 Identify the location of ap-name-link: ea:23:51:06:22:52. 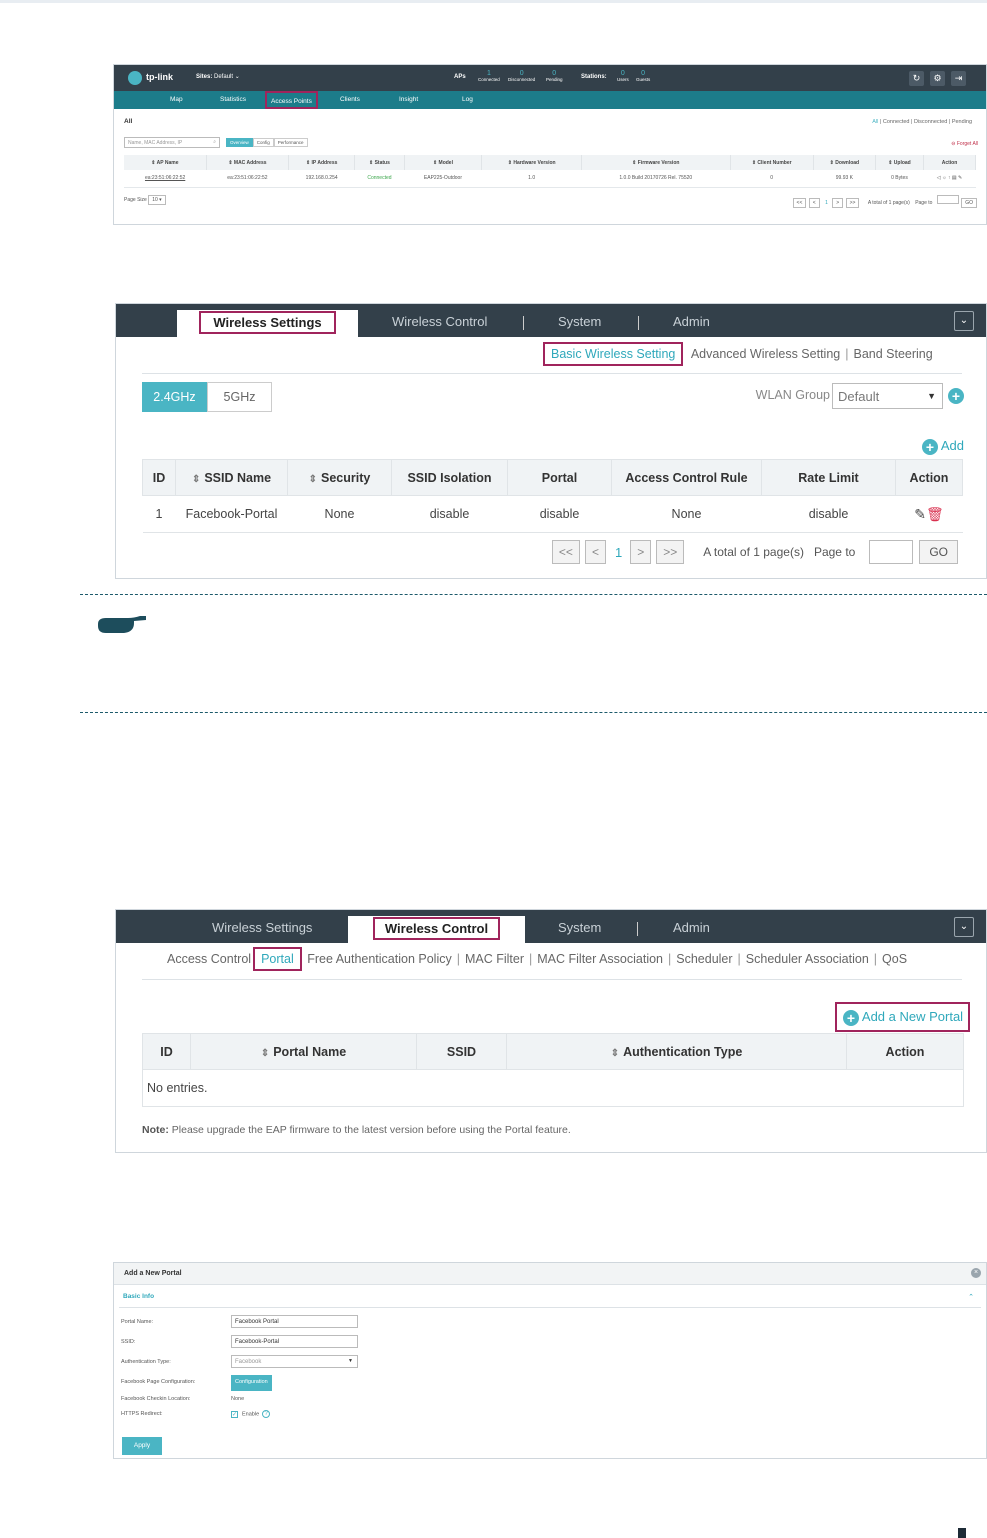
(165, 179).